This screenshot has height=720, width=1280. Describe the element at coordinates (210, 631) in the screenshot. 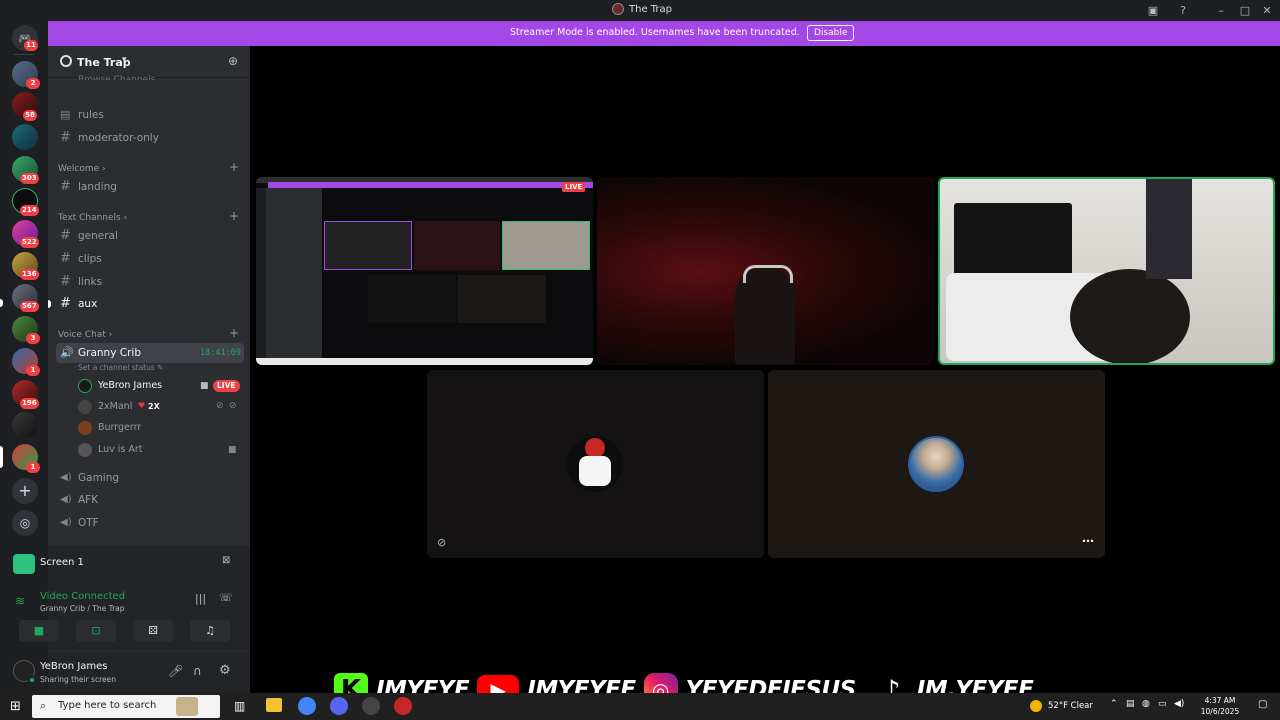

I see `soundboard-button: ♫` at that location.